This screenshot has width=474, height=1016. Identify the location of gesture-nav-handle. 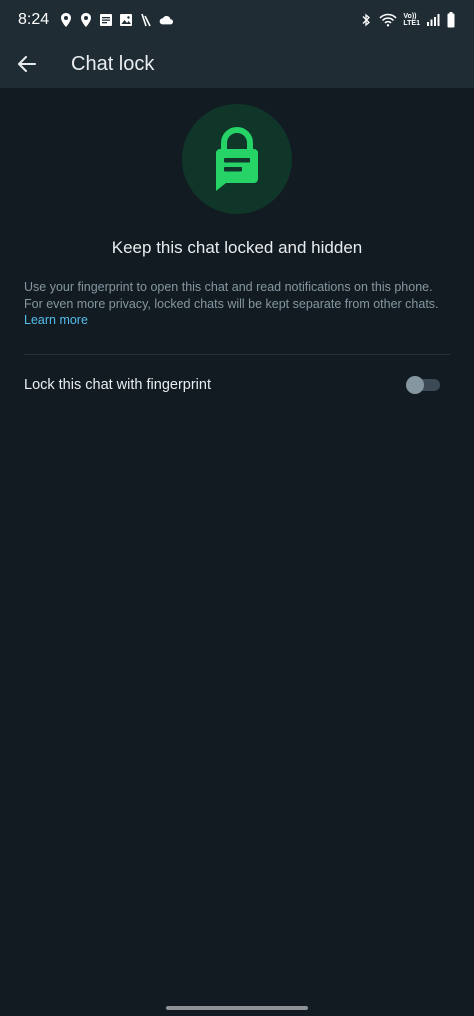
(237, 1008).